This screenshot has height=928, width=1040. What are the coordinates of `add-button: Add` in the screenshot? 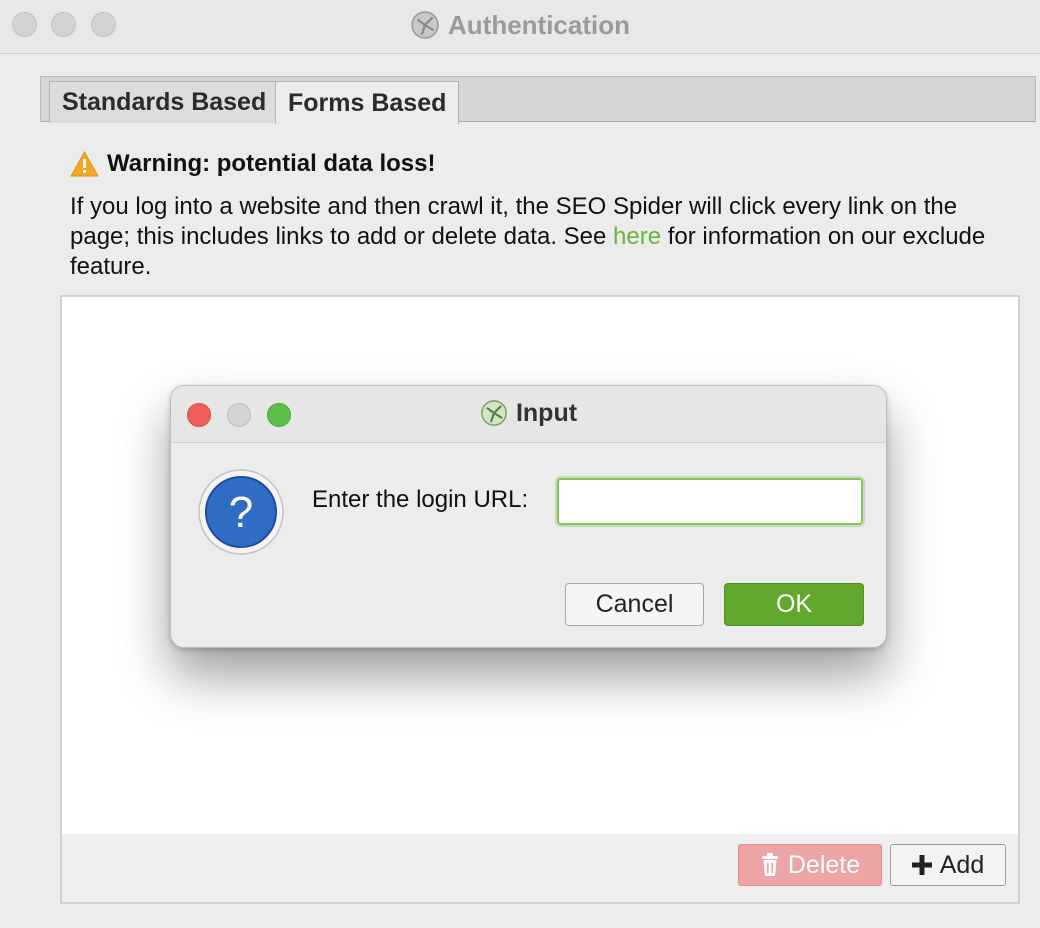 It's located at (948, 865).